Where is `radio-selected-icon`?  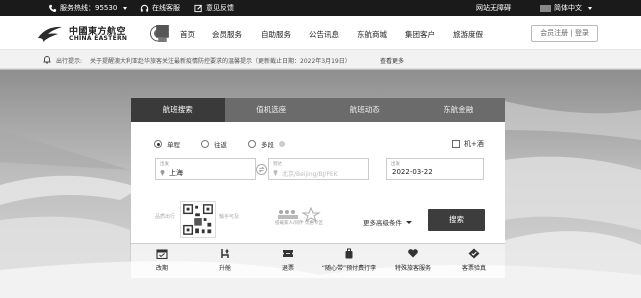 radio-selected-icon is located at coordinates (158, 144).